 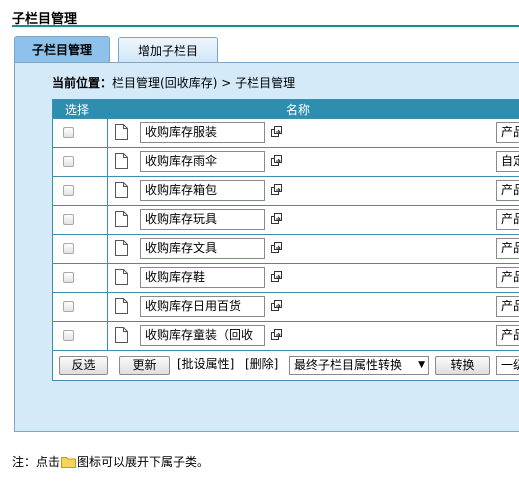 I want to click on category-name-input: 收购库存服装, so click(x=202, y=132).